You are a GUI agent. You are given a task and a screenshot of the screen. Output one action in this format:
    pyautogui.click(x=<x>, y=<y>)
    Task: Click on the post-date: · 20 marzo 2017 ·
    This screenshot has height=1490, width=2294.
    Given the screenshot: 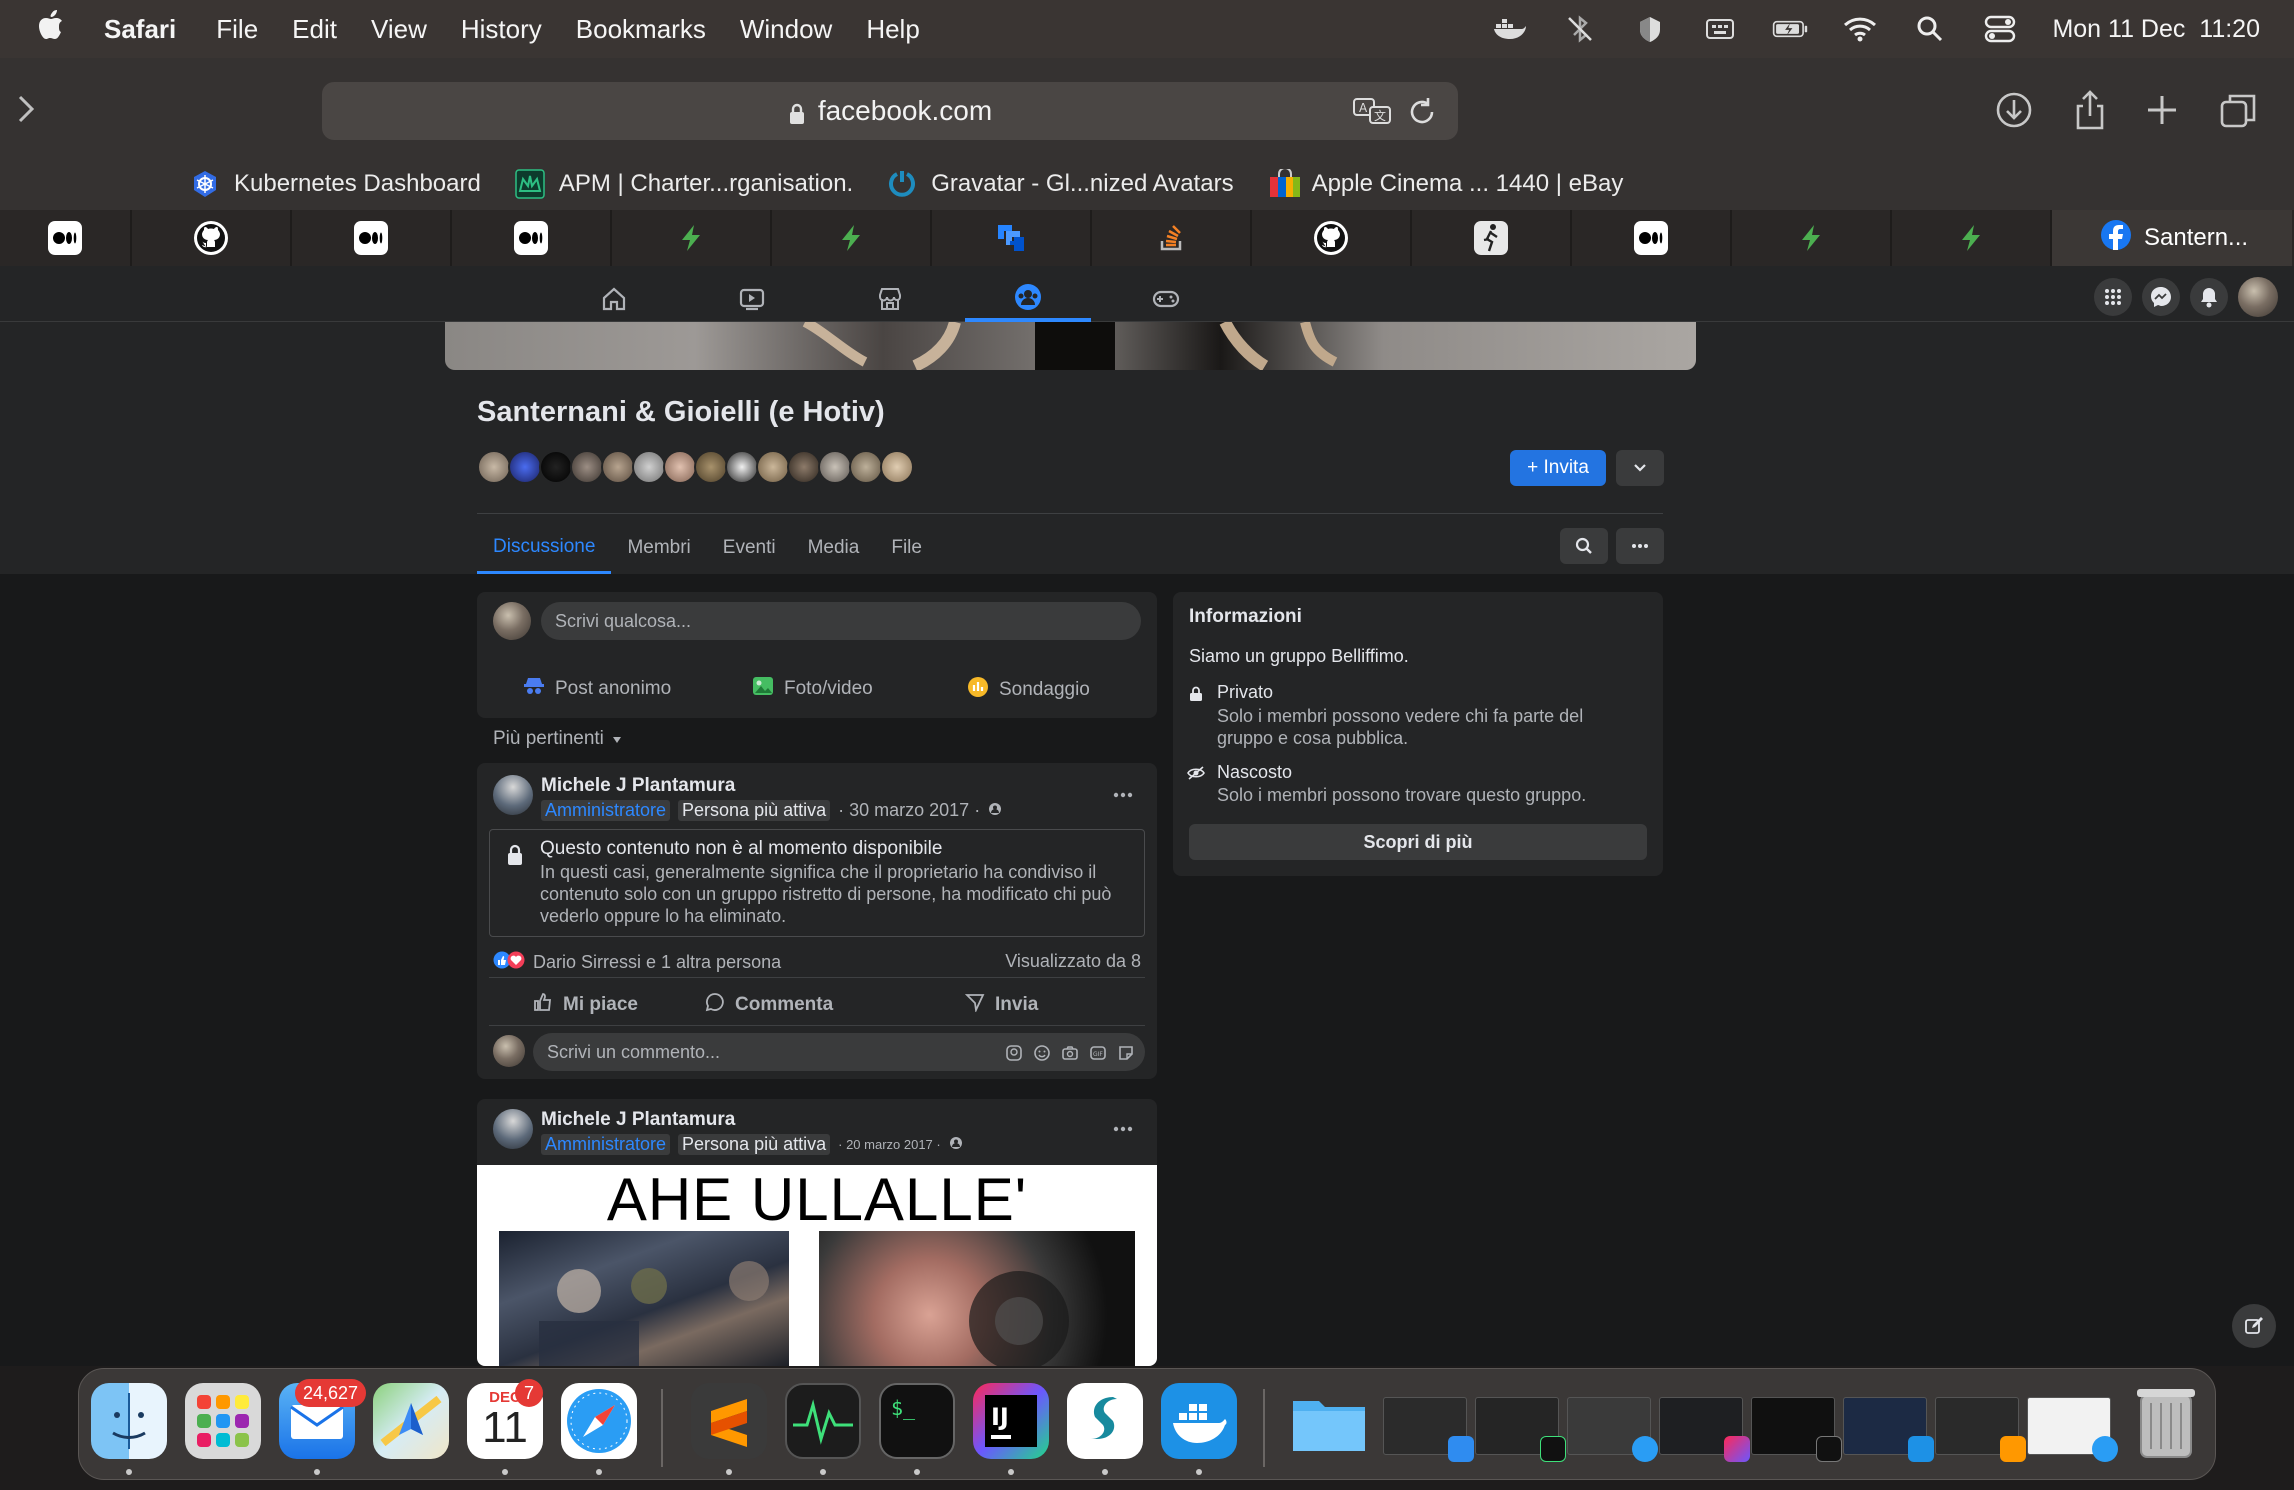 What is the action you would take?
    pyautogui.click(x=889, y=1144)
    